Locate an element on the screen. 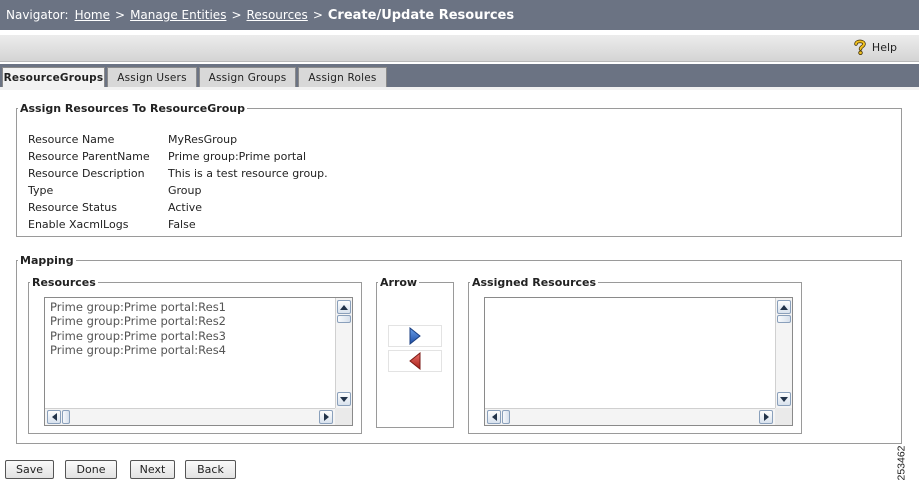  navigator-label: Navigator: is located at coordinates (37, 15).